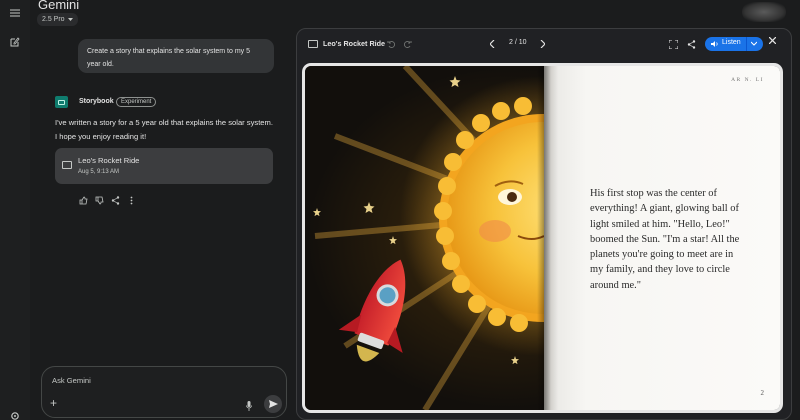  I want to click on chevron-left-icon, so click(491, 44).